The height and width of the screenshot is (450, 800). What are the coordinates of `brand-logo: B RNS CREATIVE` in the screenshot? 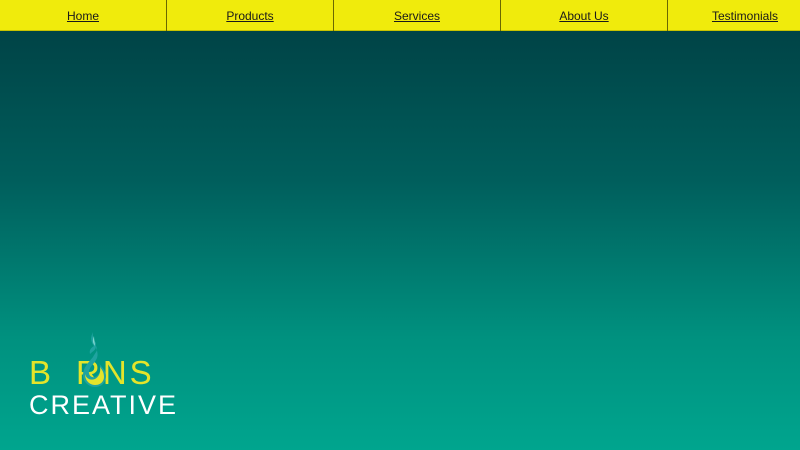 It's located at (125, 376).